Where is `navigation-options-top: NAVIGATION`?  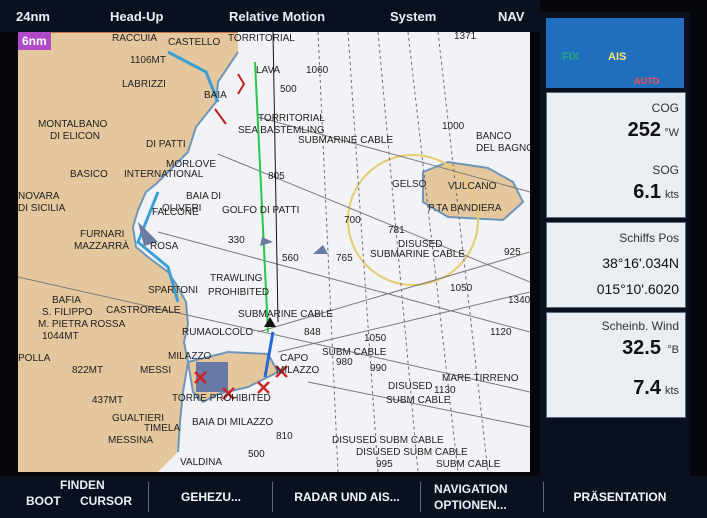 navigation-options-top: NAVIGATION is located at coordinates (471, 489).